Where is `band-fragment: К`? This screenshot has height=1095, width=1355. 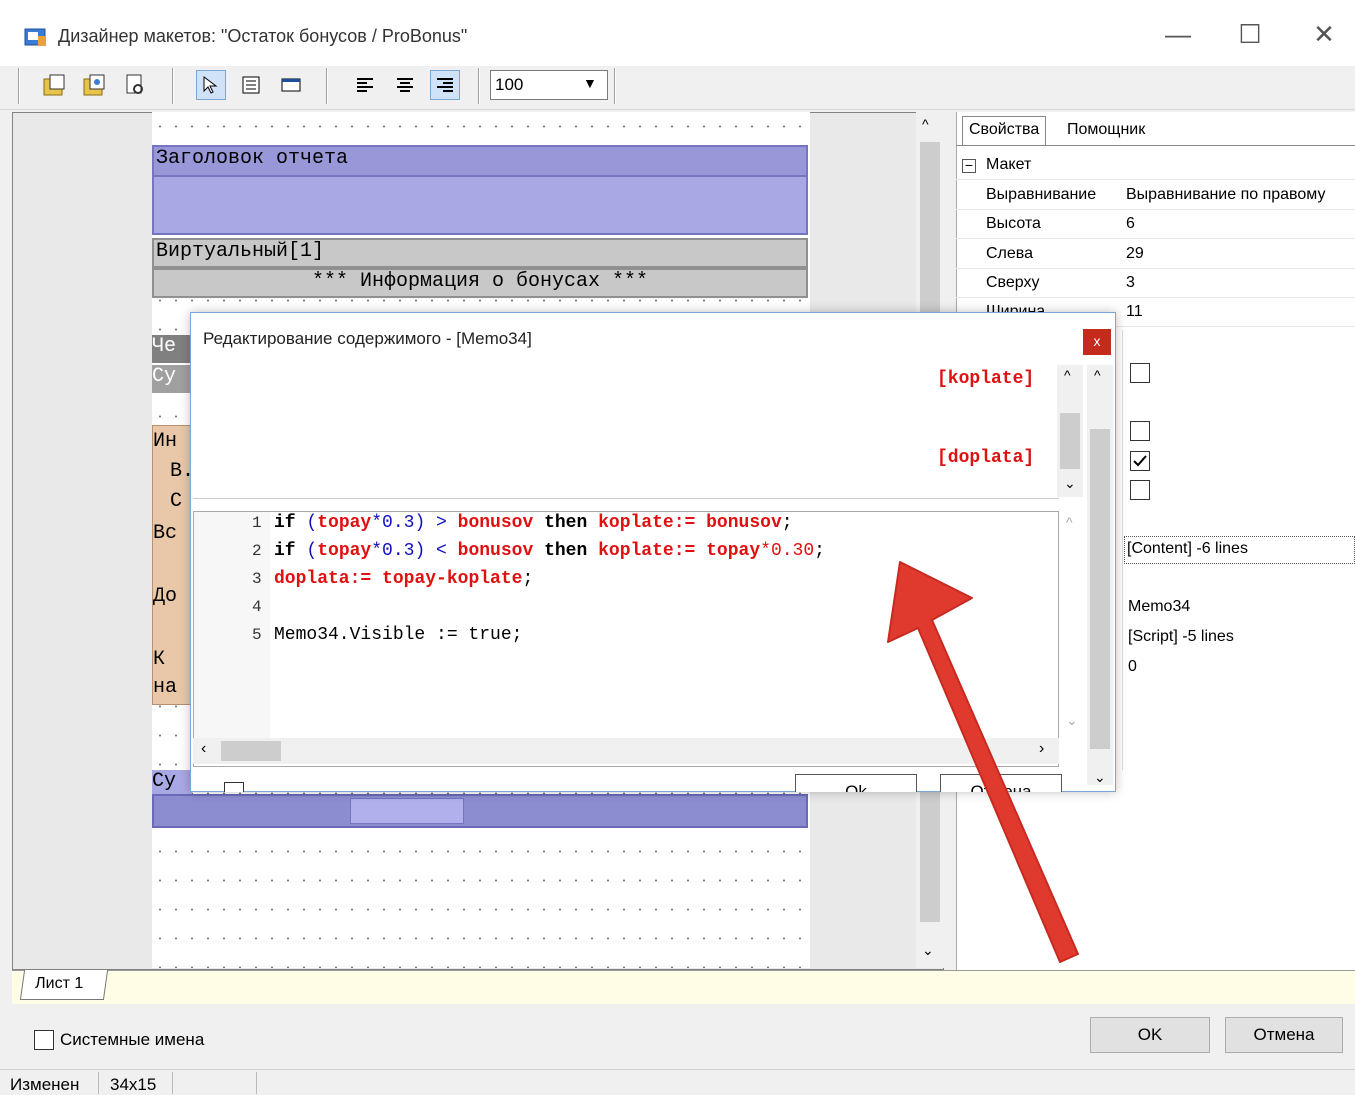 band-fragment: К is located at coordinates (159, 659).